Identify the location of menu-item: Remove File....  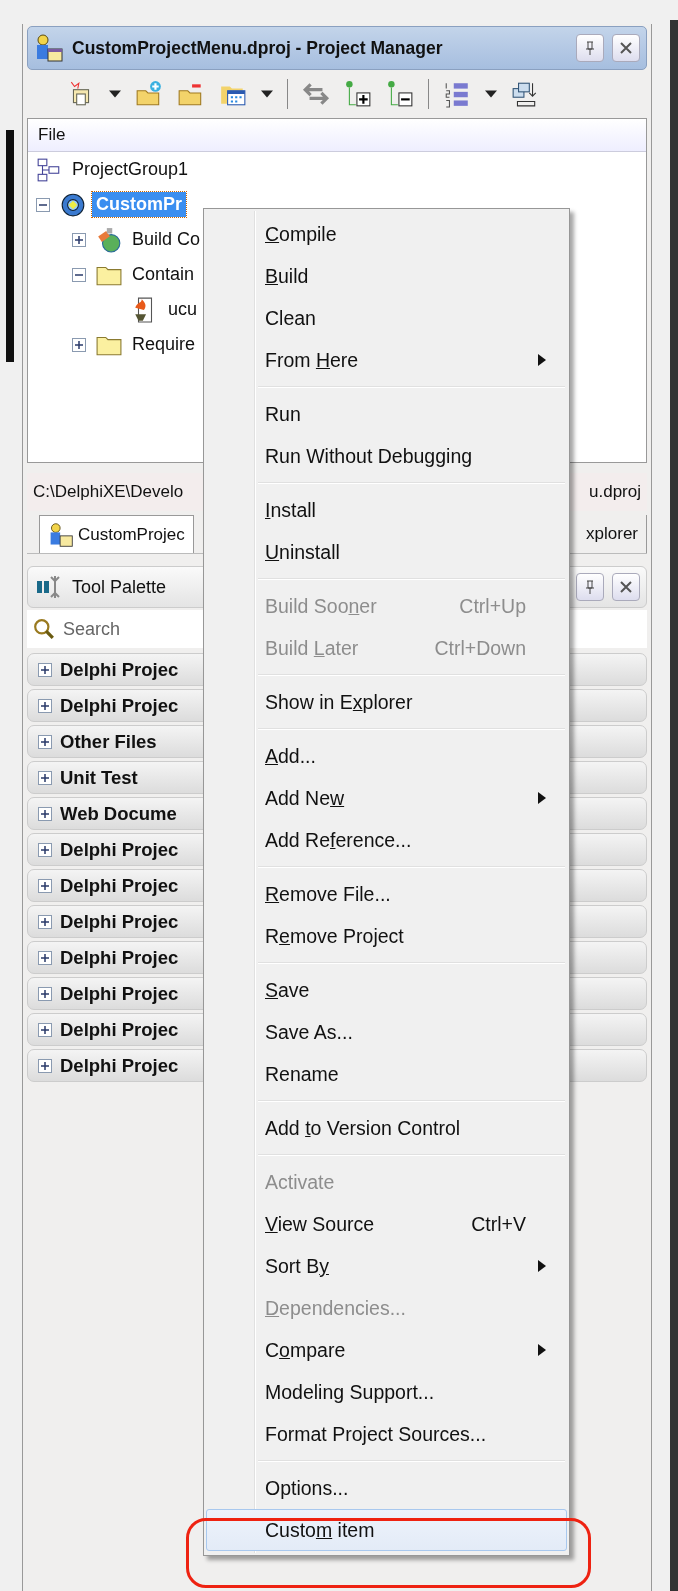
(386, 894).